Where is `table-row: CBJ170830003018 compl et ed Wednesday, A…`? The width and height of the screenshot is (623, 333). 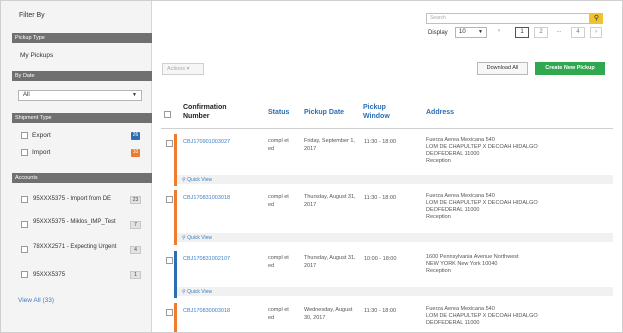
table-row: CBJ170830003018 compl et ed Wednesday, A… is located at coordinates (387, 317).